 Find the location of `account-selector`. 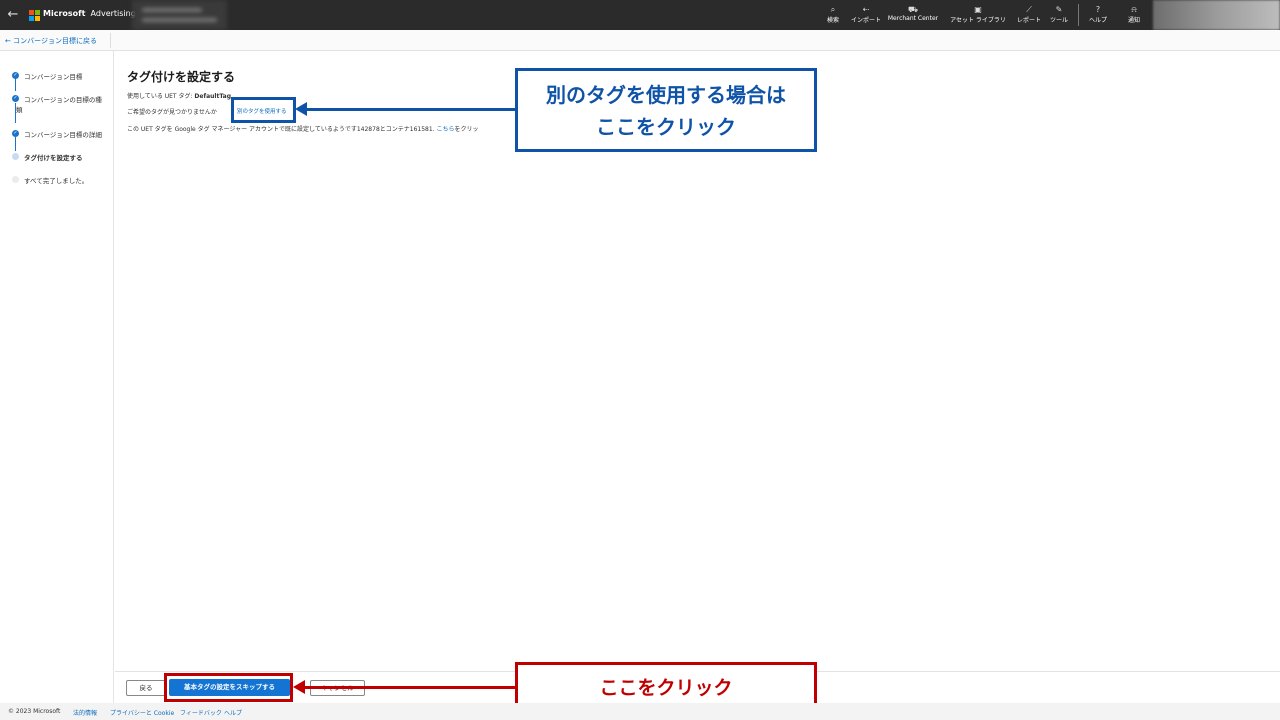

account-selector is located at coordinates (179, 15).